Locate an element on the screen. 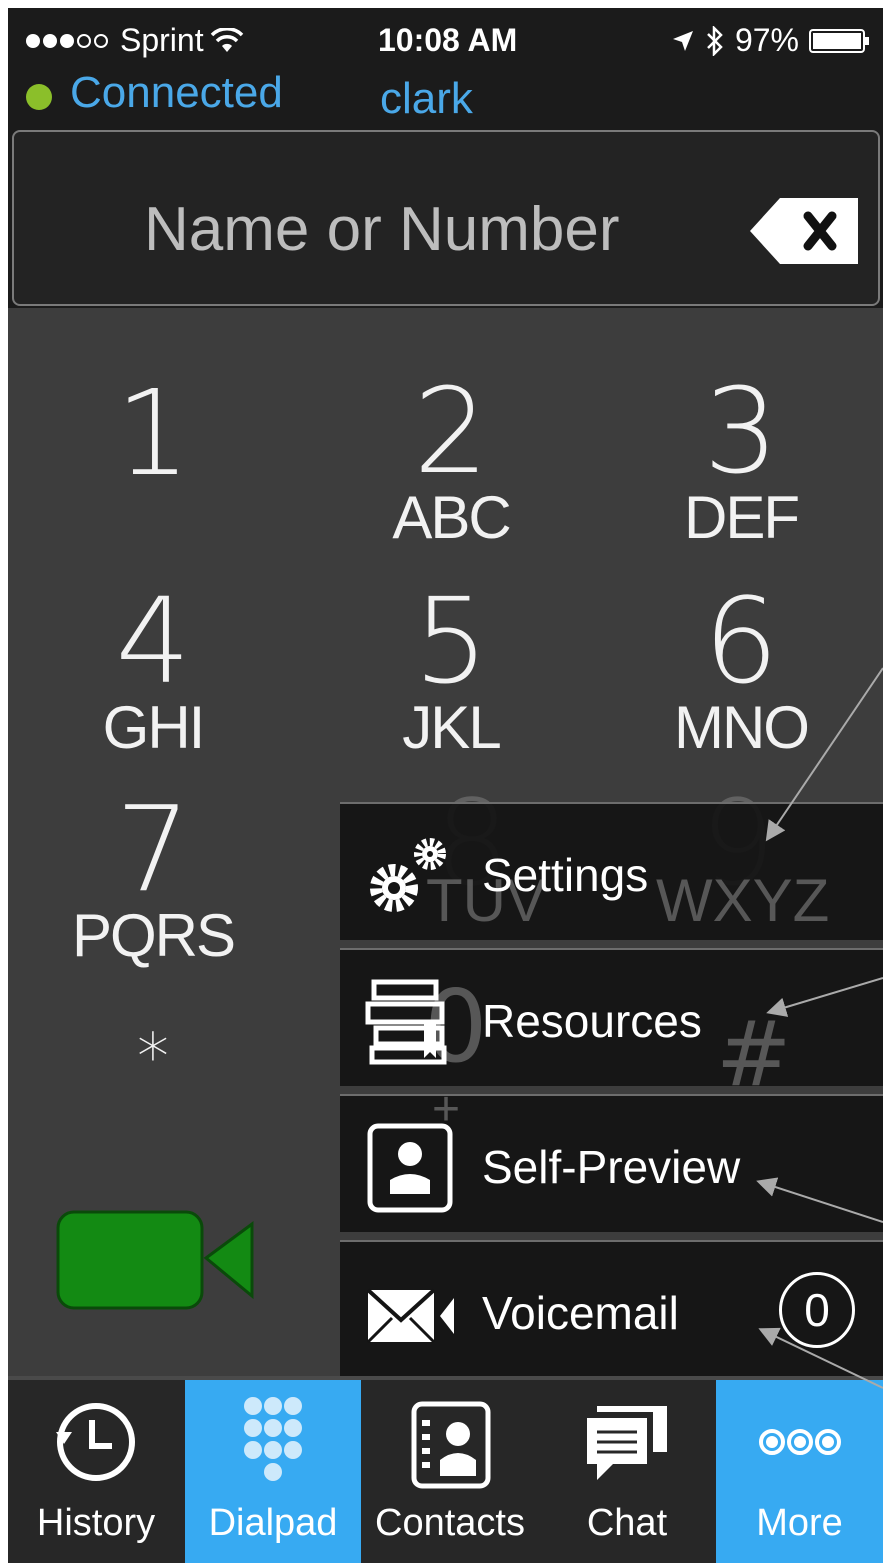 Image resolution: width=883 pixels, height=1563 pixels. chat-icon is located at coordinates (627, 1443).